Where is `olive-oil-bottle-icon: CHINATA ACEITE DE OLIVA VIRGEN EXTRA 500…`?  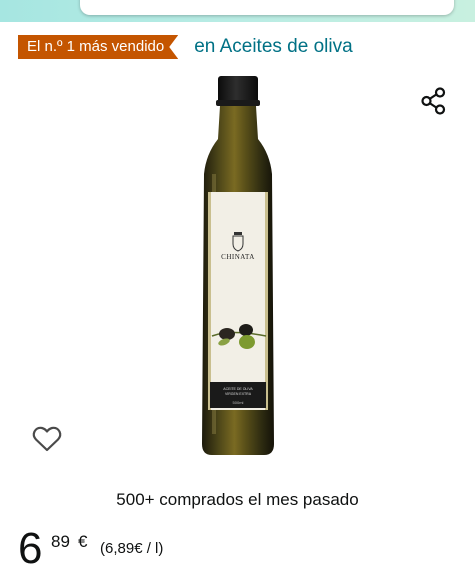
olive-oil-bottle-icon: CHINATA ACEITE DE OLIVA VIRGEN EXTRA 500… is located at coordinates (238, 265).